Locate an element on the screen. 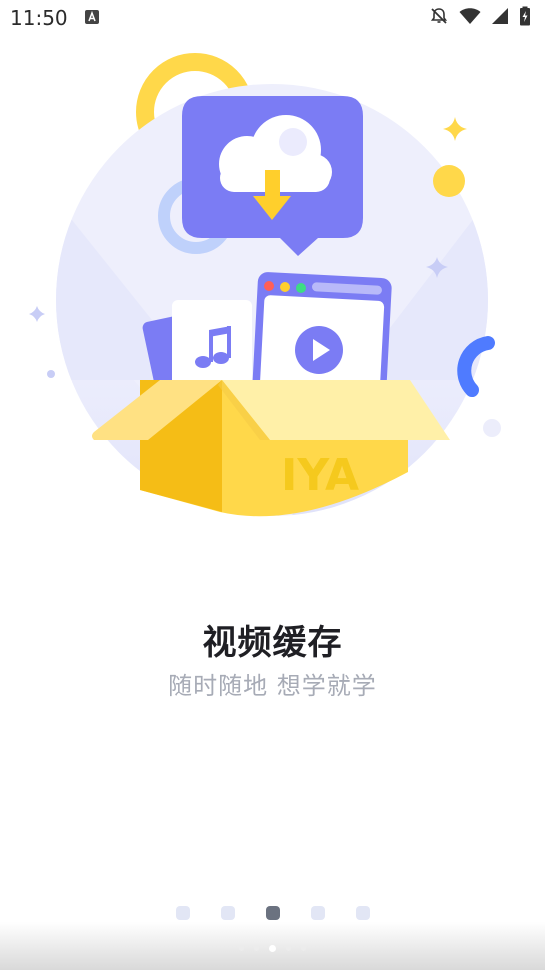 The image size is (545, 970). status-right is located at coordinates (480, 18).